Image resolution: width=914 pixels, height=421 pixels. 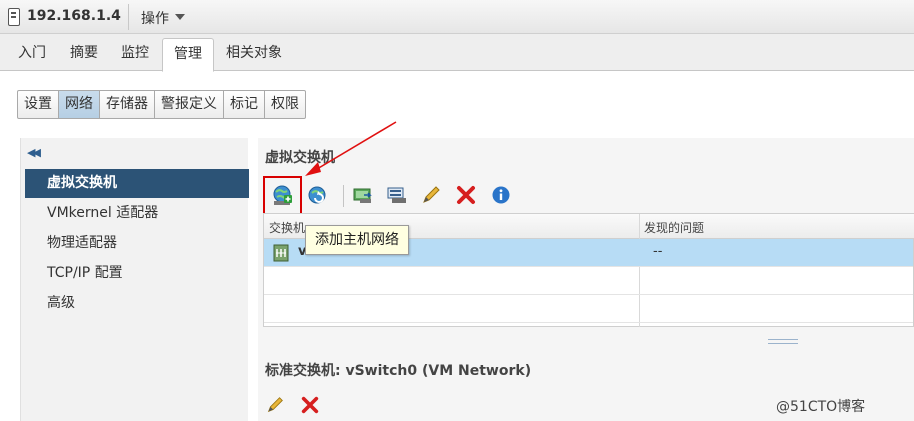 What do you see at coordinates (34, 152) in the screenshot?
I see `double-chevron-left-icon: ◀◀` at bounding box center [34, 152].